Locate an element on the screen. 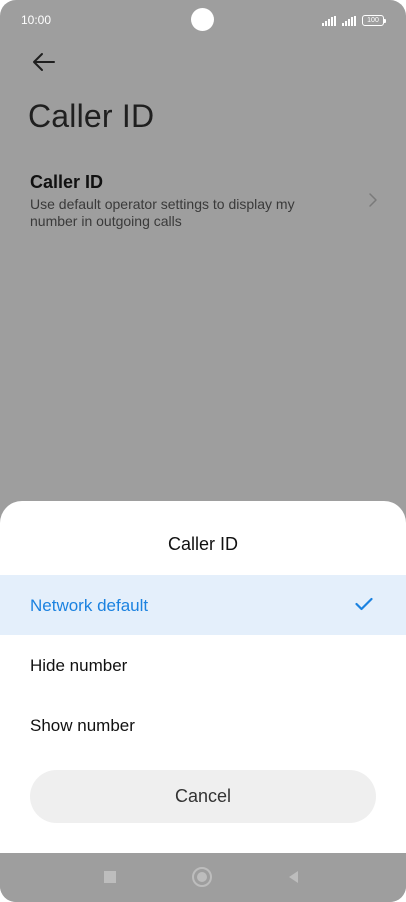 Image resolution: width=406 pixels, height=902 pixels. triangle-back-icon is located at coordinates (293, 877).